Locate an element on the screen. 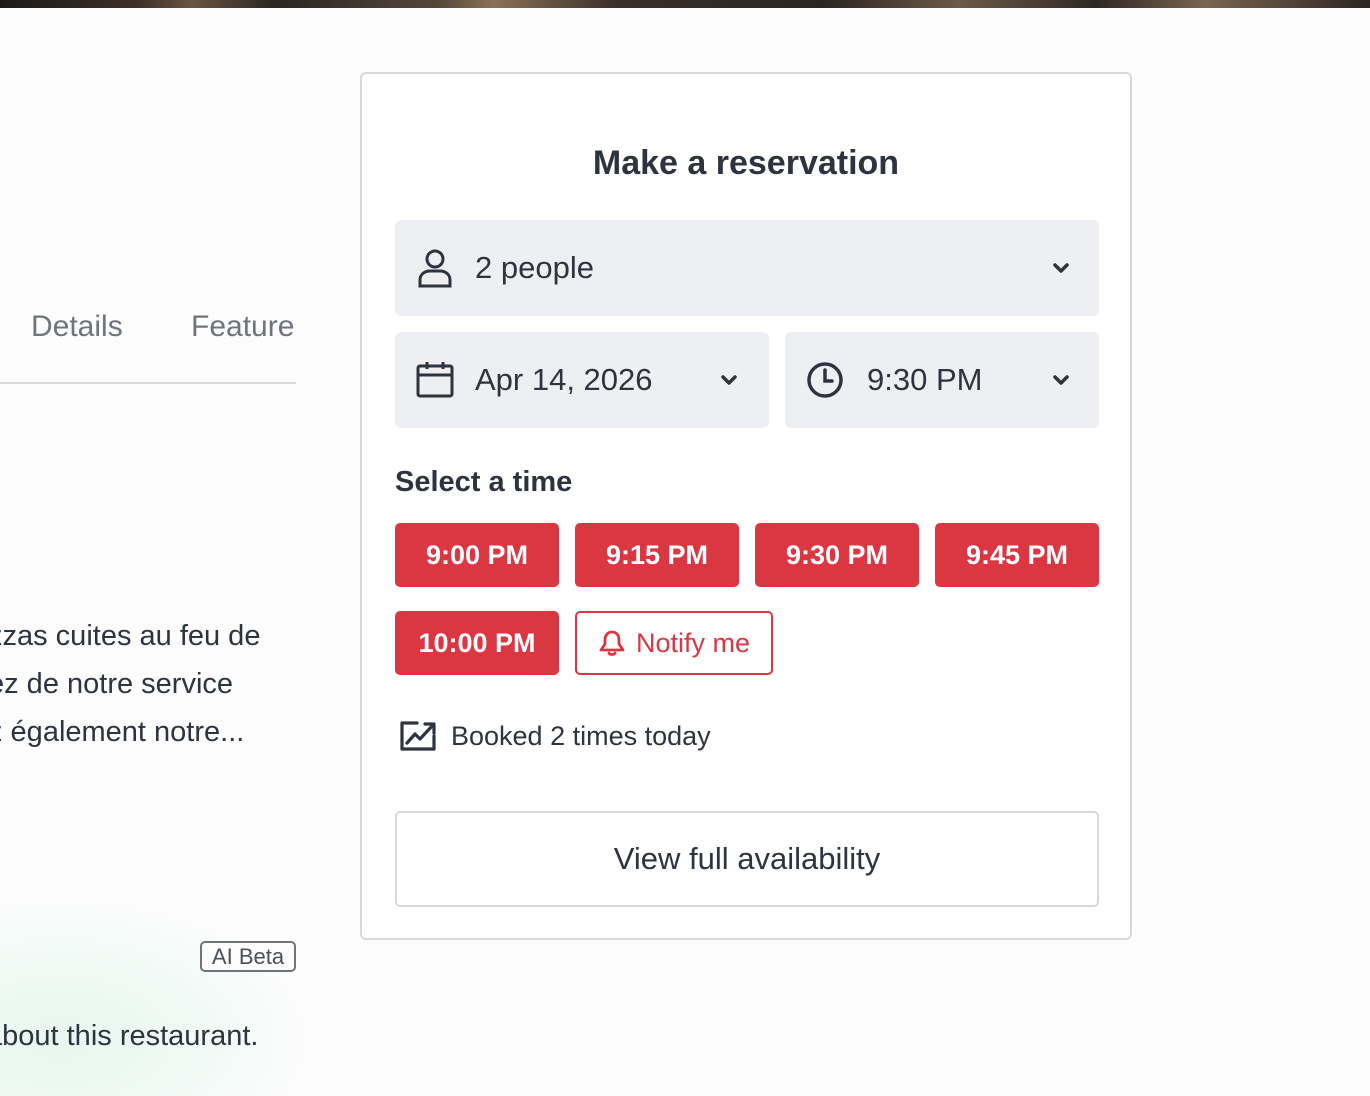 The height and width of the screenshot is (1096, 1370). booked-today-info: Booked 2 times today is located at coordinates (555, 736).